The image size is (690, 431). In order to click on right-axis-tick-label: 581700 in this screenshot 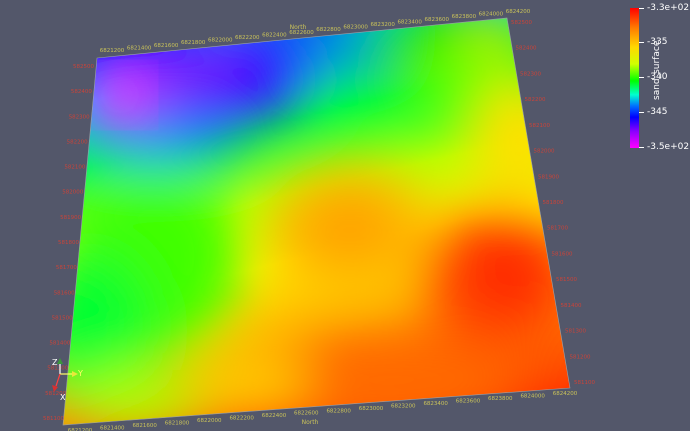, I will do `click(557, 229)`.